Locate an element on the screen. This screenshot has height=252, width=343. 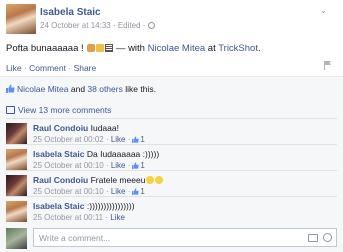
liker-link: Nicolae Mitea is located at coordinates (43, 89).